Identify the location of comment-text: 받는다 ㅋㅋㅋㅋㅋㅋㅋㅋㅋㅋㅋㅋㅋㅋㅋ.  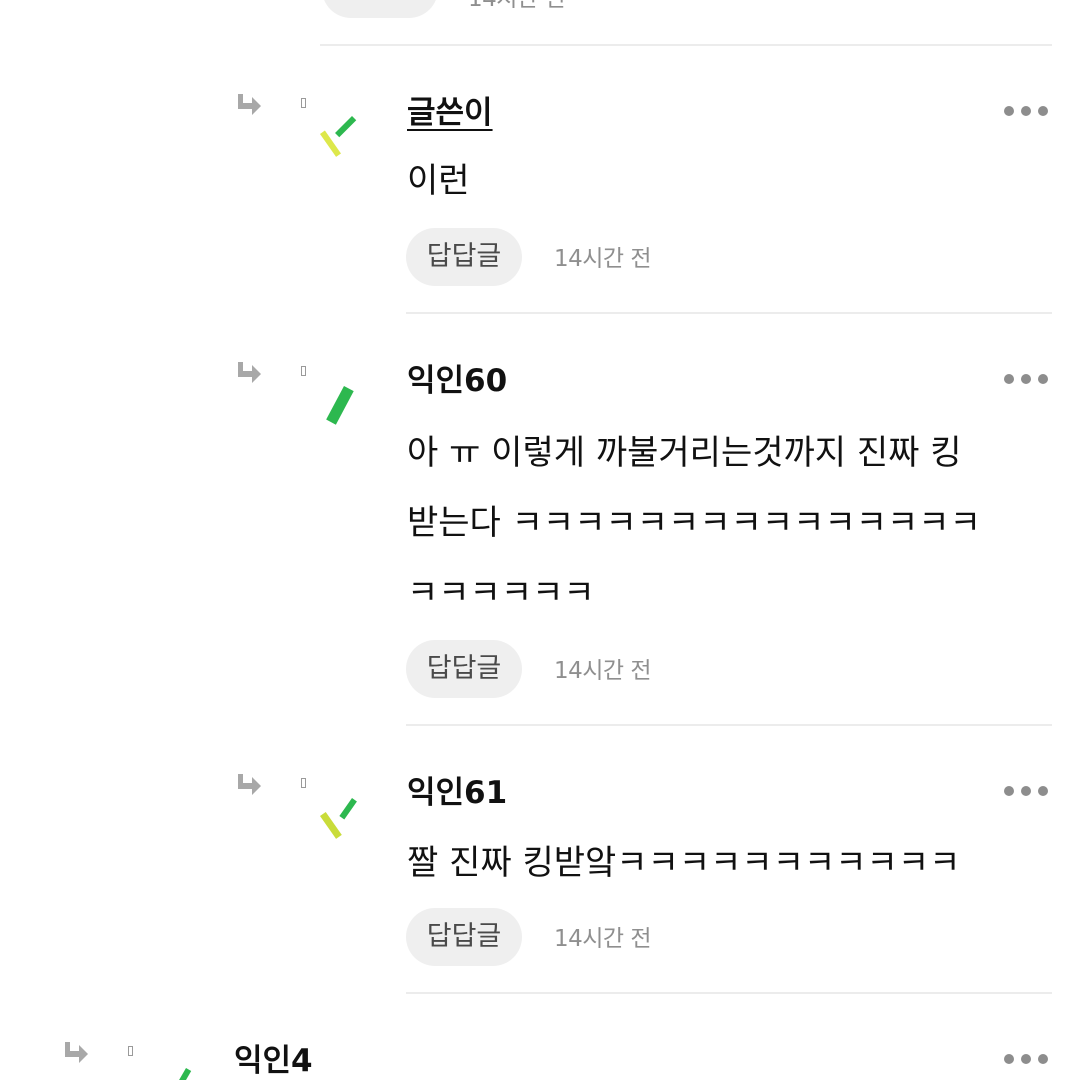
(694, 523).